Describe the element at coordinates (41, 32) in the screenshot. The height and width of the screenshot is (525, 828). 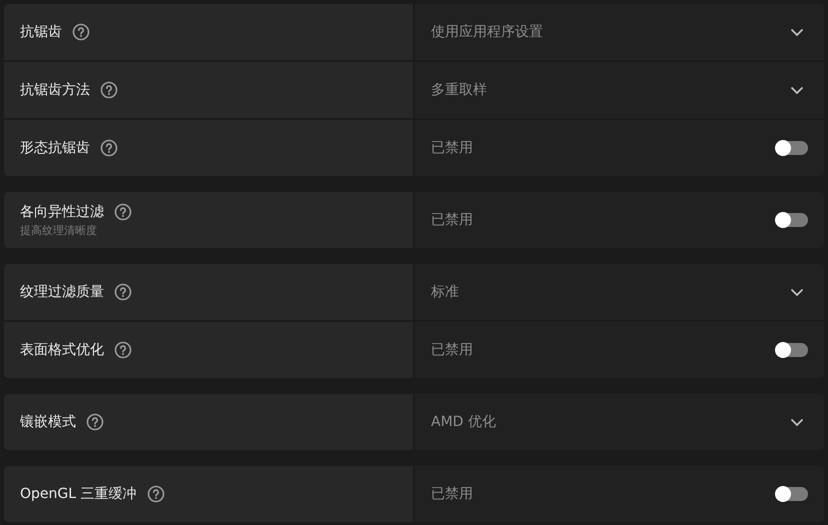
I see `setting-label: 抗锯齿` at that location.